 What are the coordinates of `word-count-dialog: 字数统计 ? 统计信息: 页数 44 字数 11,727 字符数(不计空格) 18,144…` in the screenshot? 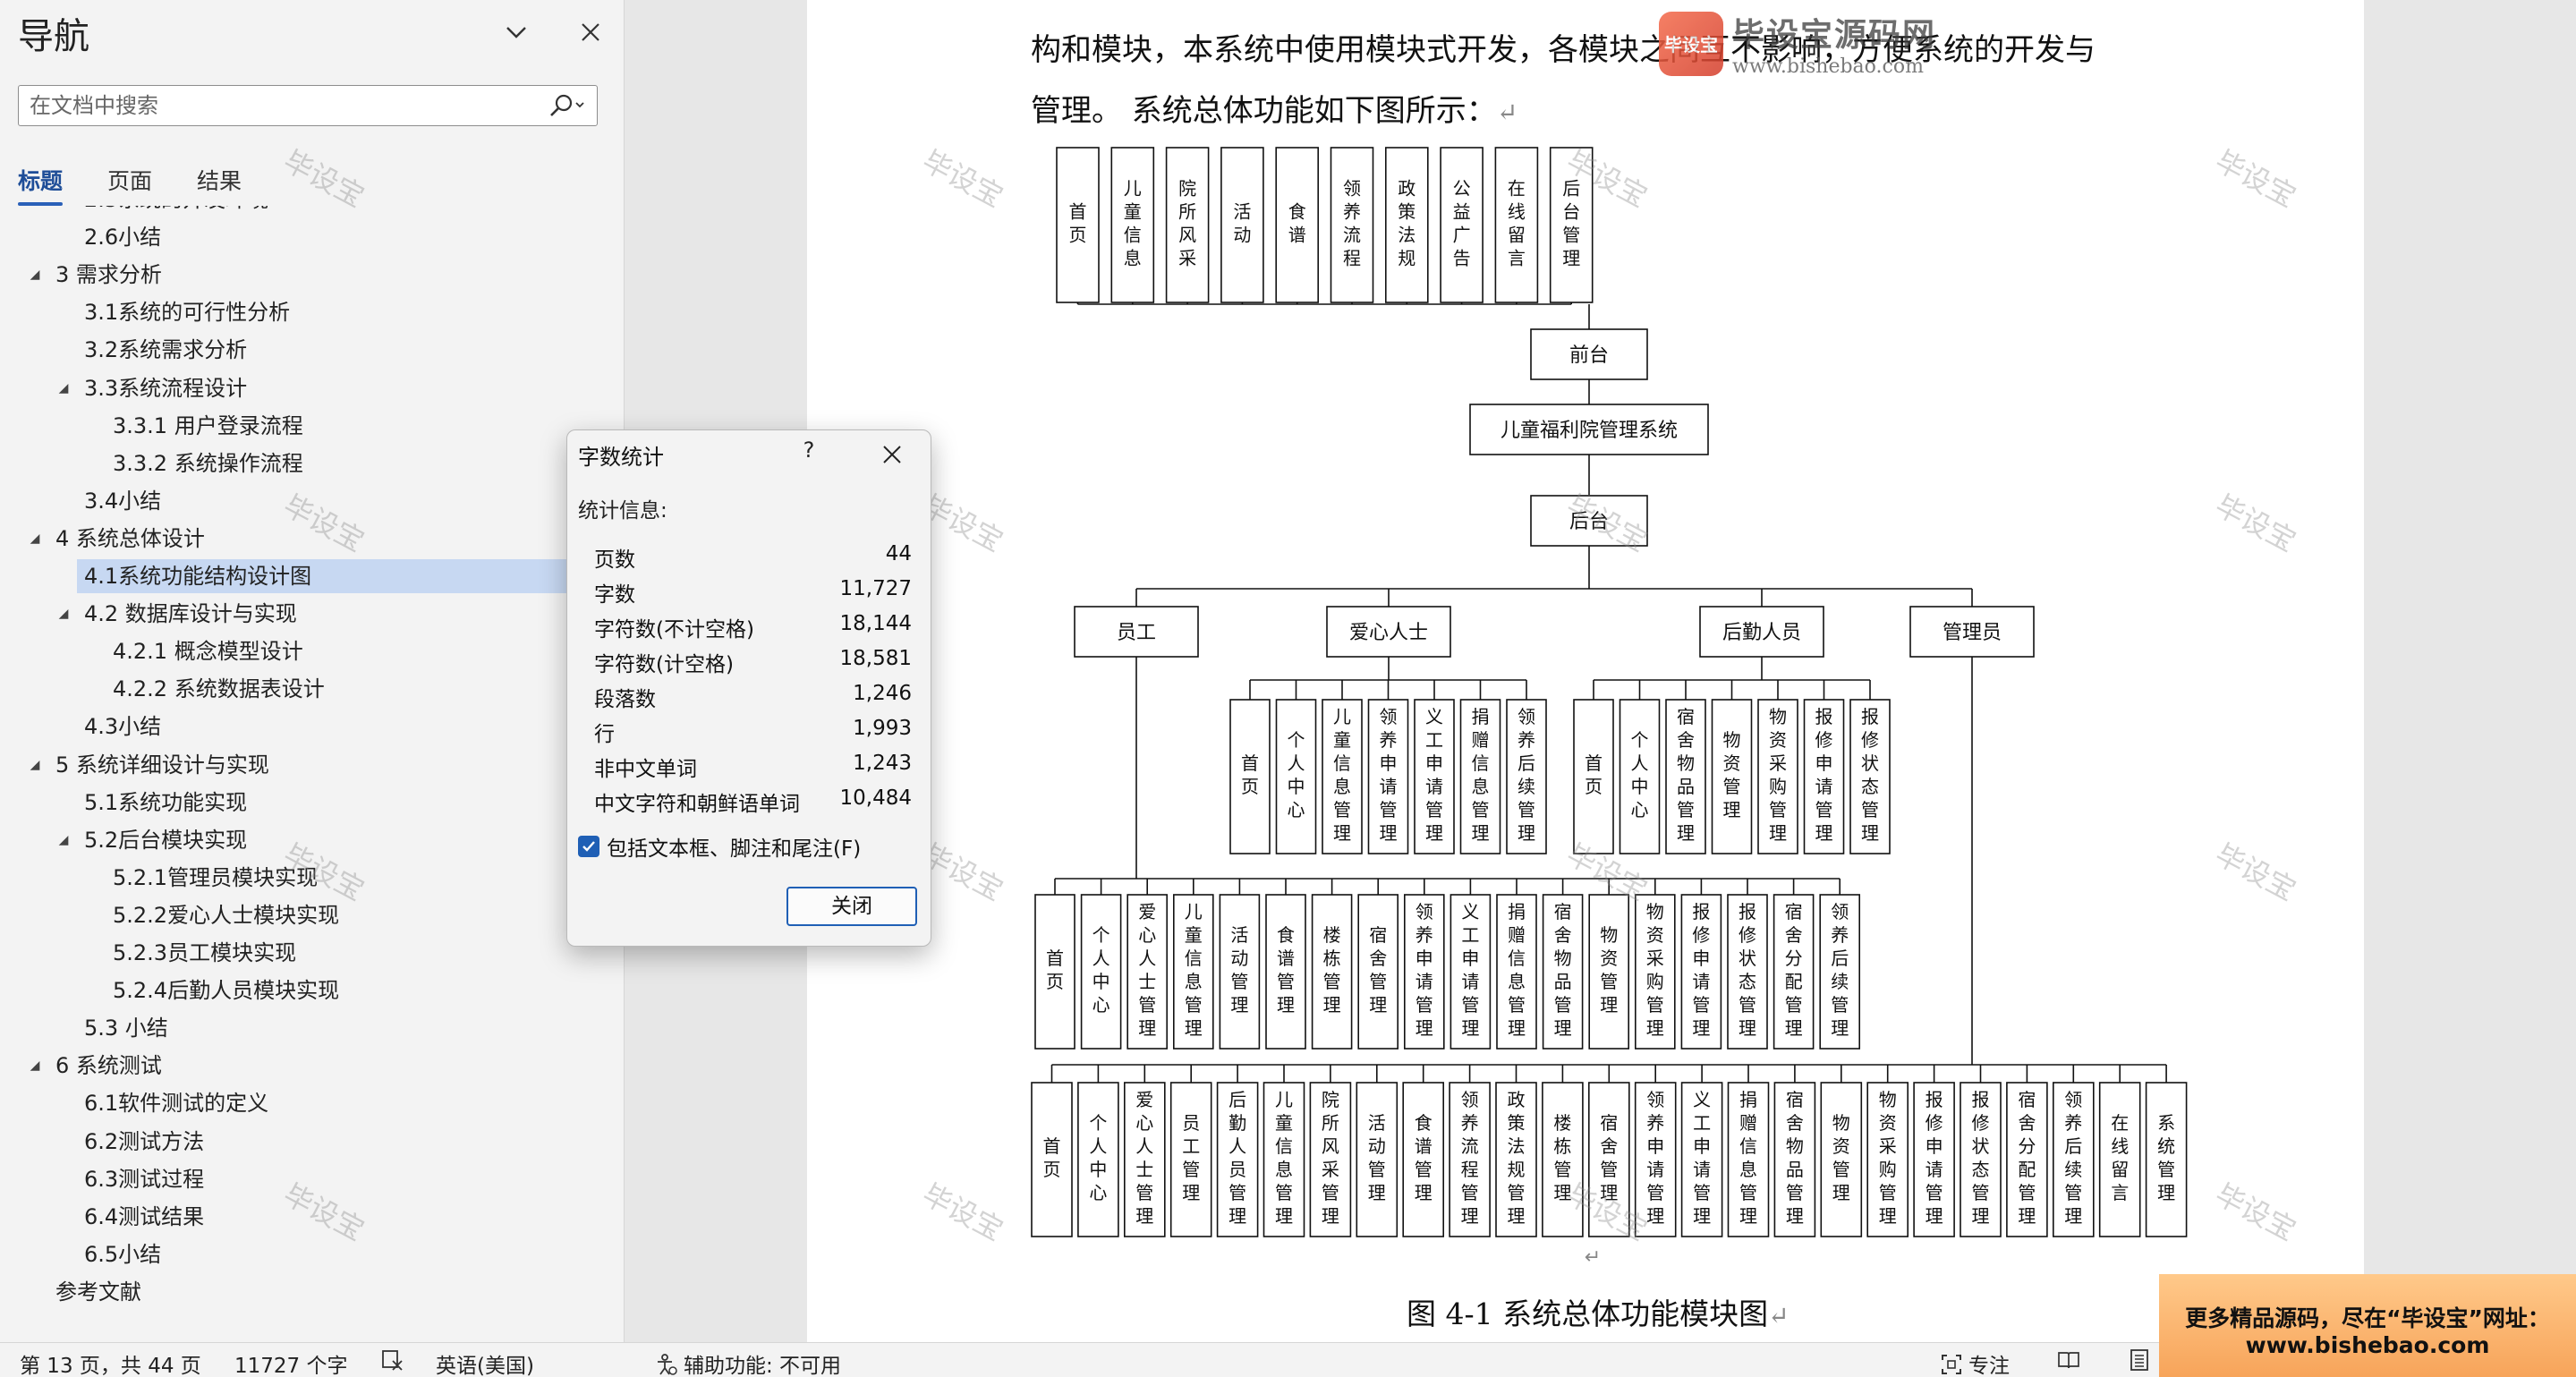 It's located at (748, 688).